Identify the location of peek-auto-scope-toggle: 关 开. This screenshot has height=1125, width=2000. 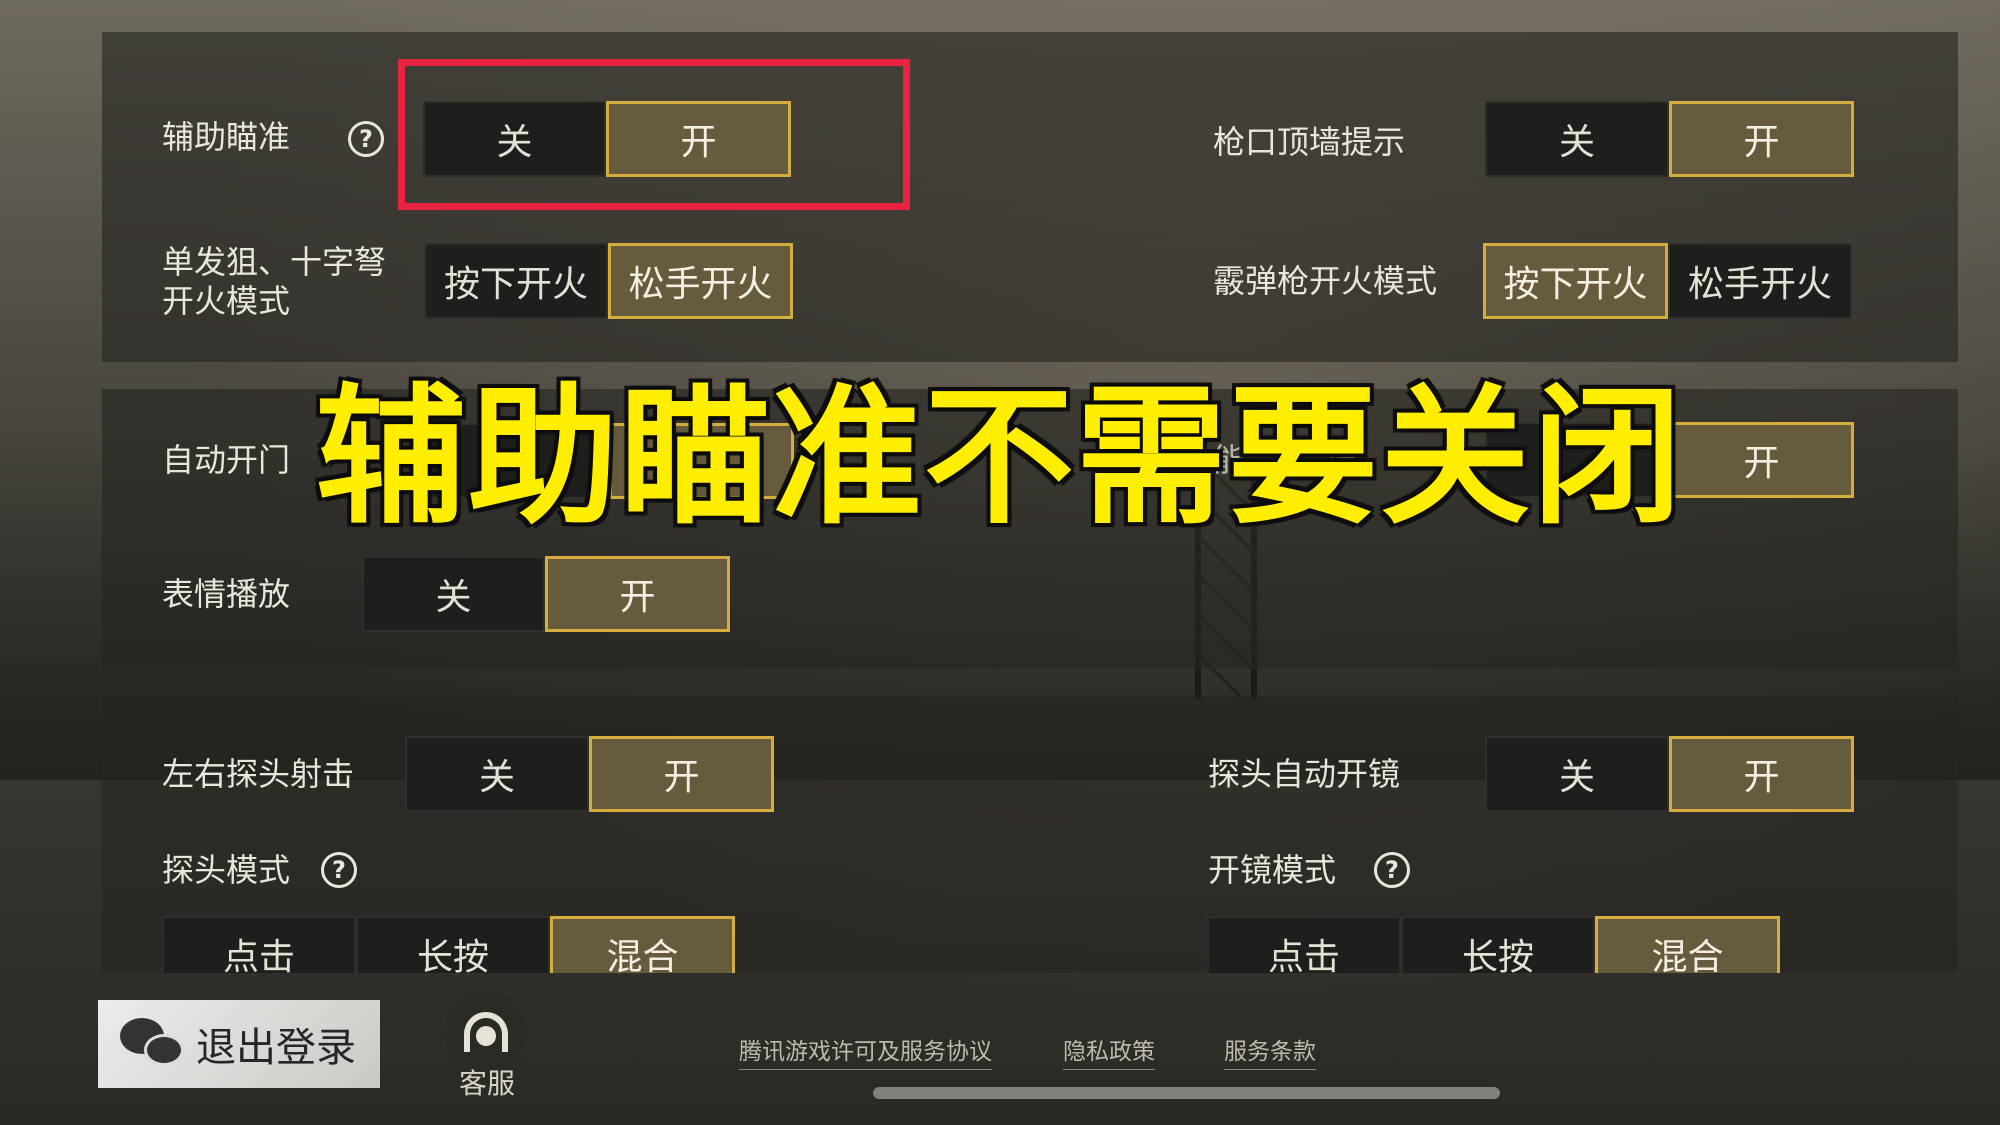
(1669, 774).